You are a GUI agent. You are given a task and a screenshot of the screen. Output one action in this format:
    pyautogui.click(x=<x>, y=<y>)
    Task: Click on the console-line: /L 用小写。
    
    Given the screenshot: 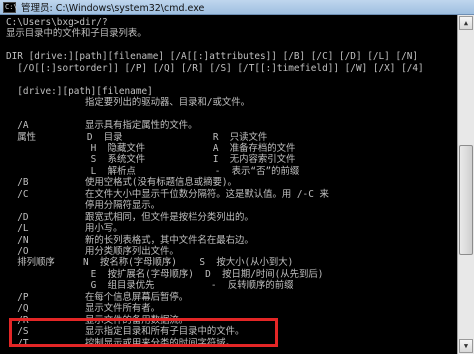 What is the action you would take?
    pyautogui.click(x=64, y=229)
    